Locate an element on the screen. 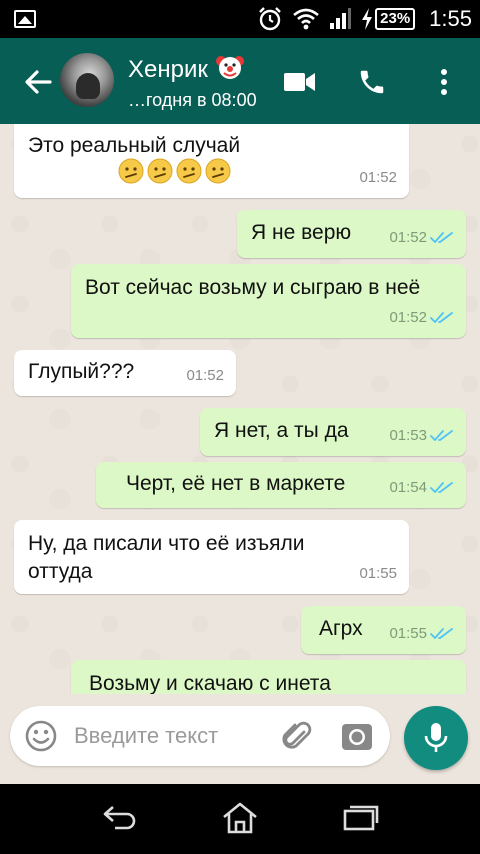 This screenshot has width=480, height=854. message-outgoing: Черт, её нет в маркете 01:54 is located at coordinates (281, 485).